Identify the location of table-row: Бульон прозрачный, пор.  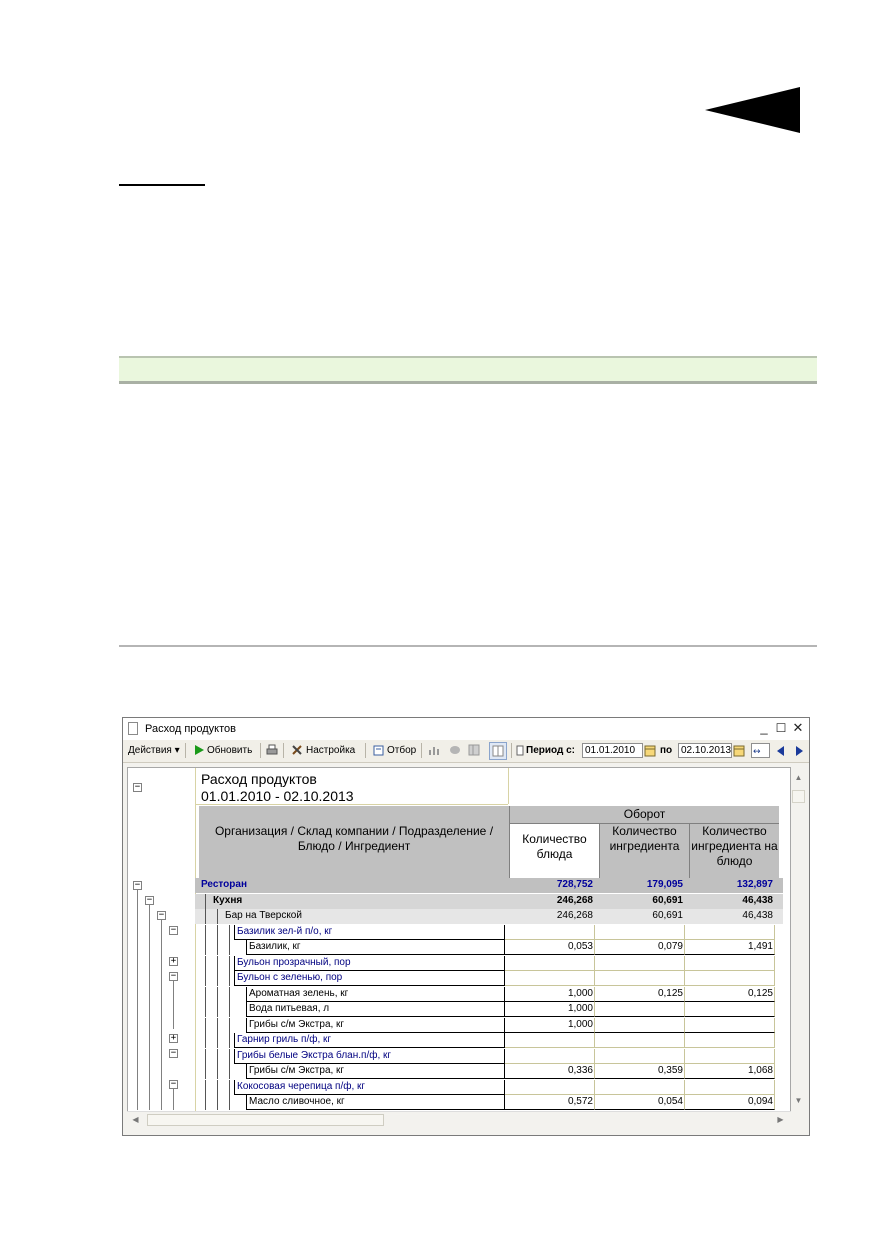
(489, 963).